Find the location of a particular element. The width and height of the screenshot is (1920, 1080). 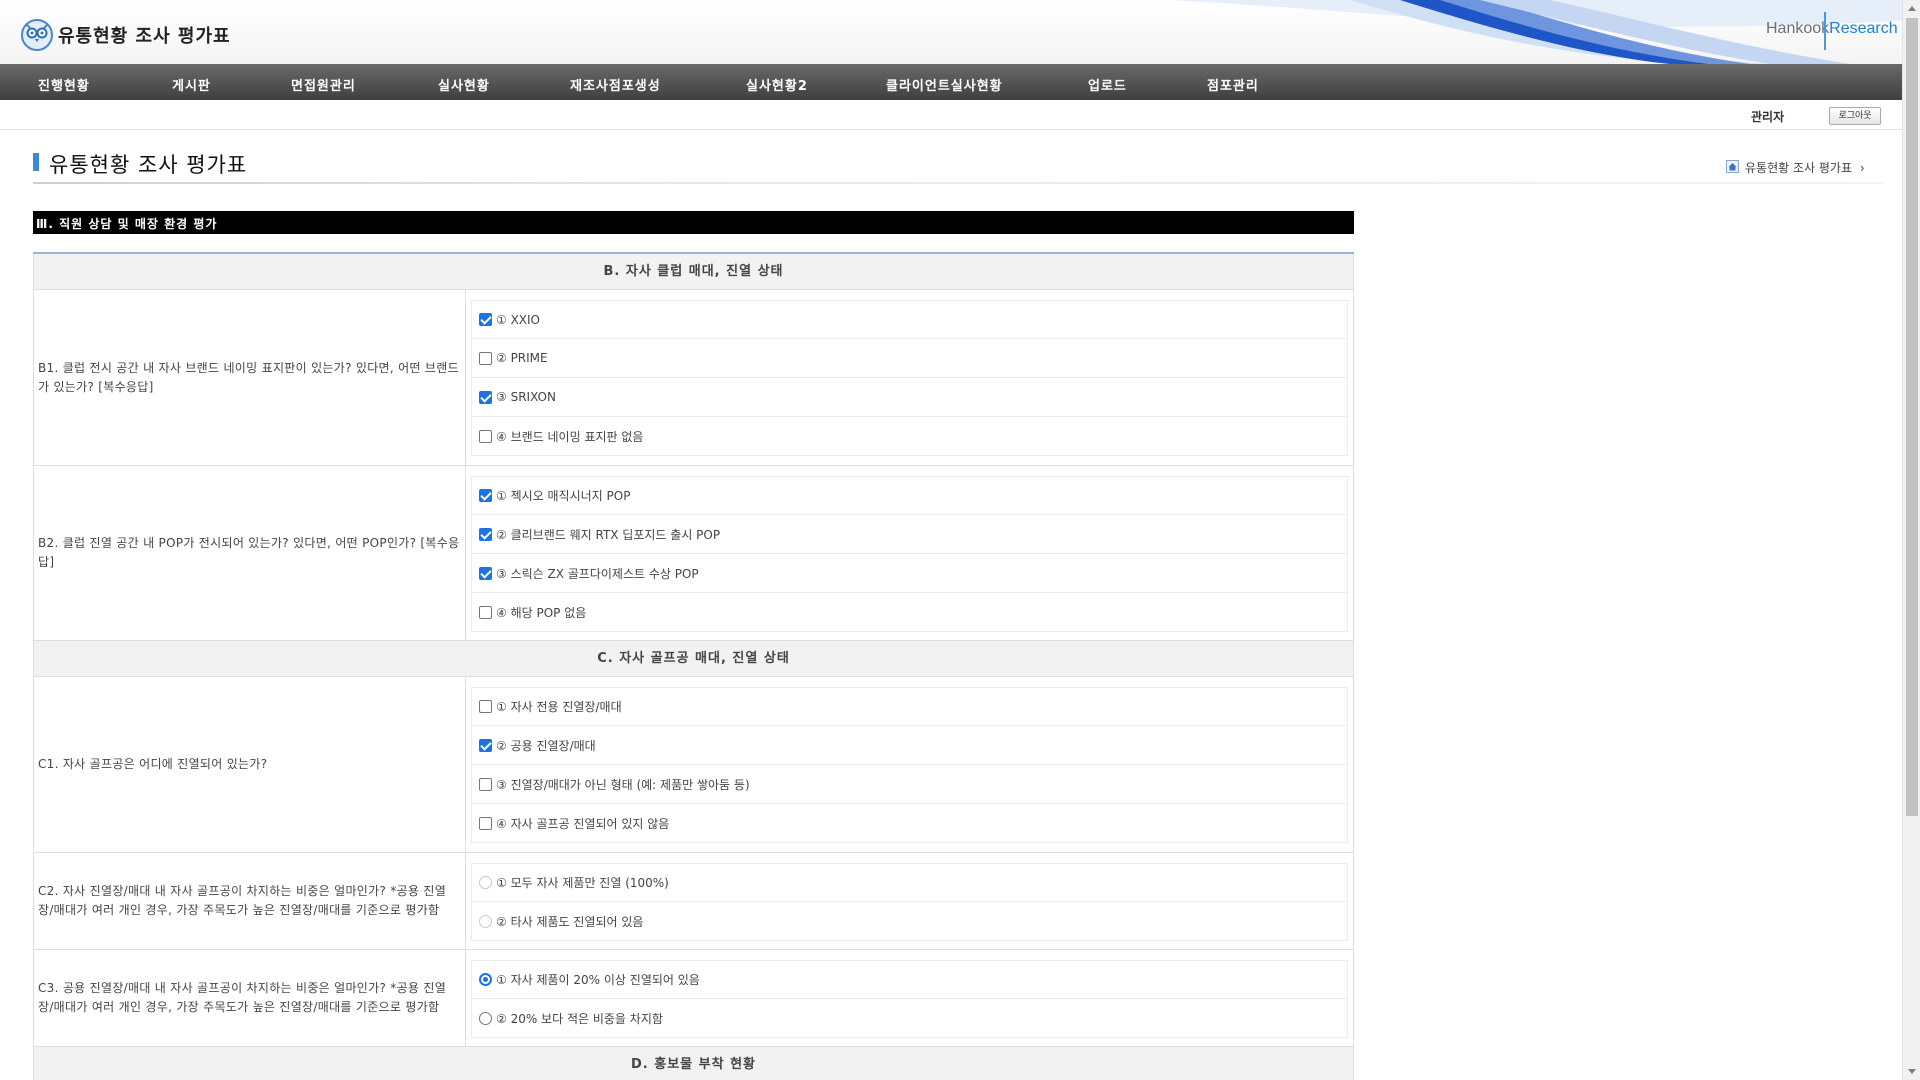

option-b2-3: ③ 스릭슨 ZX 골프다이제스트 수상 POP is located at coordinates (909, 573).